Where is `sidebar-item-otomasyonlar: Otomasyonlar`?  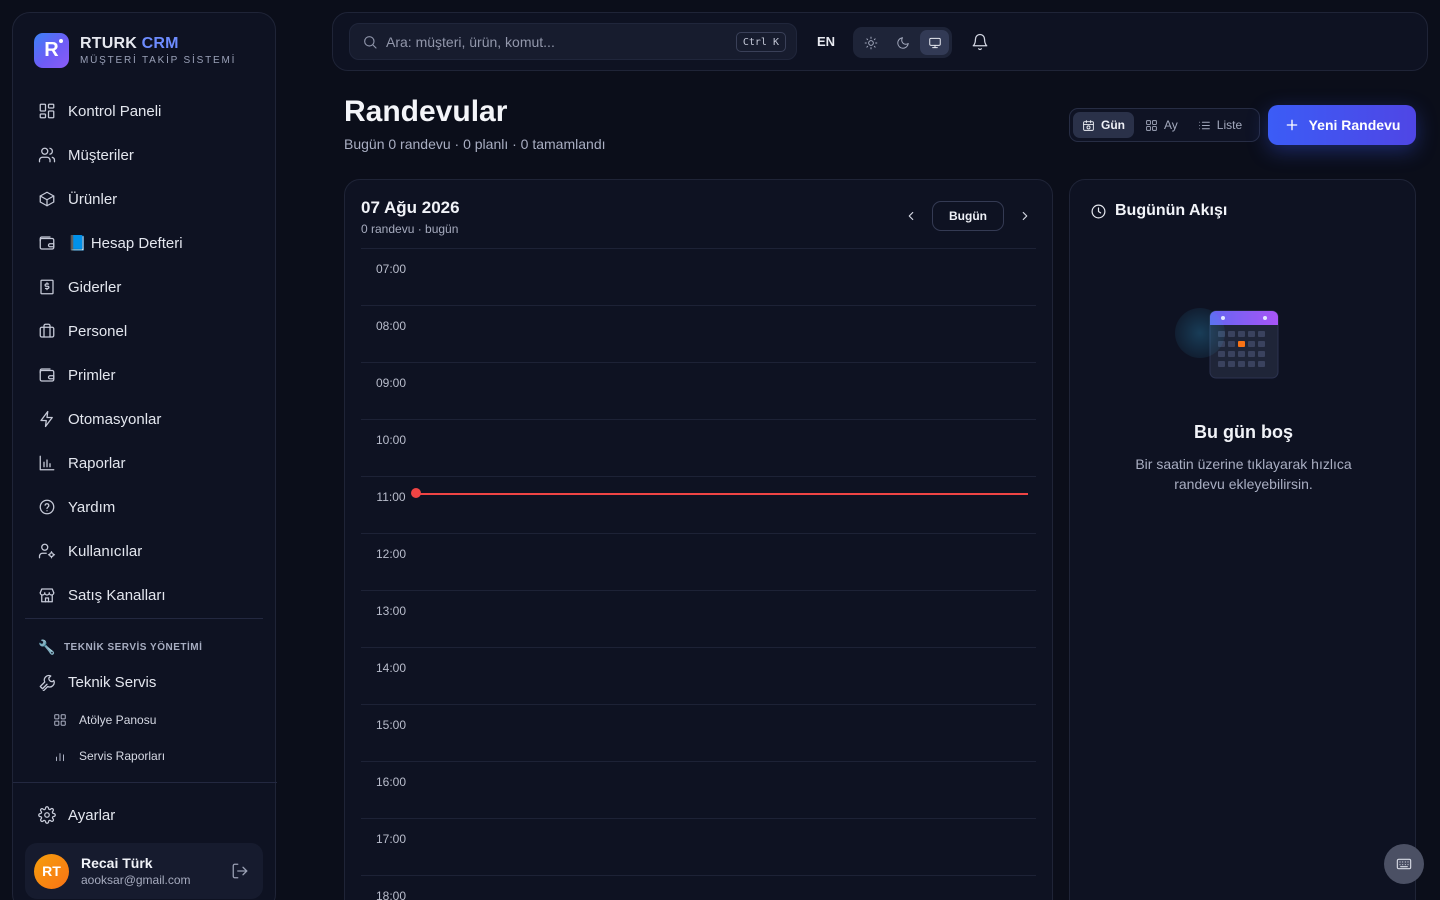 sidebar-item-otomasyonlar: Otomasyonlar is located at coordinates (145, 419).